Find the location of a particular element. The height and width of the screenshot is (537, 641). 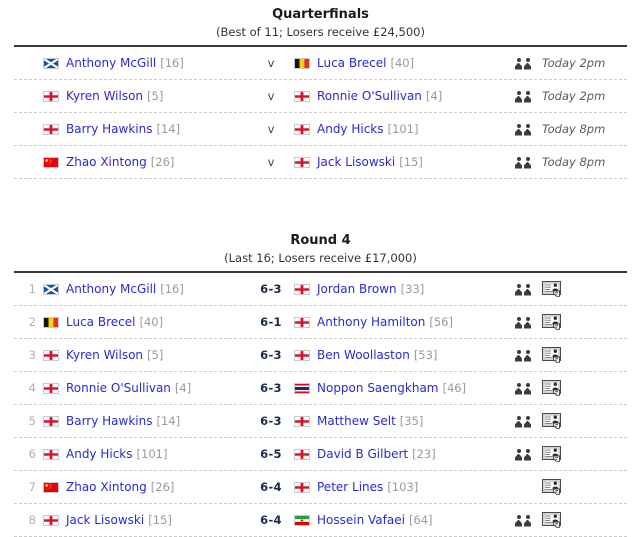

away-player-ranking: [53] is located at coordinates (425, 355).